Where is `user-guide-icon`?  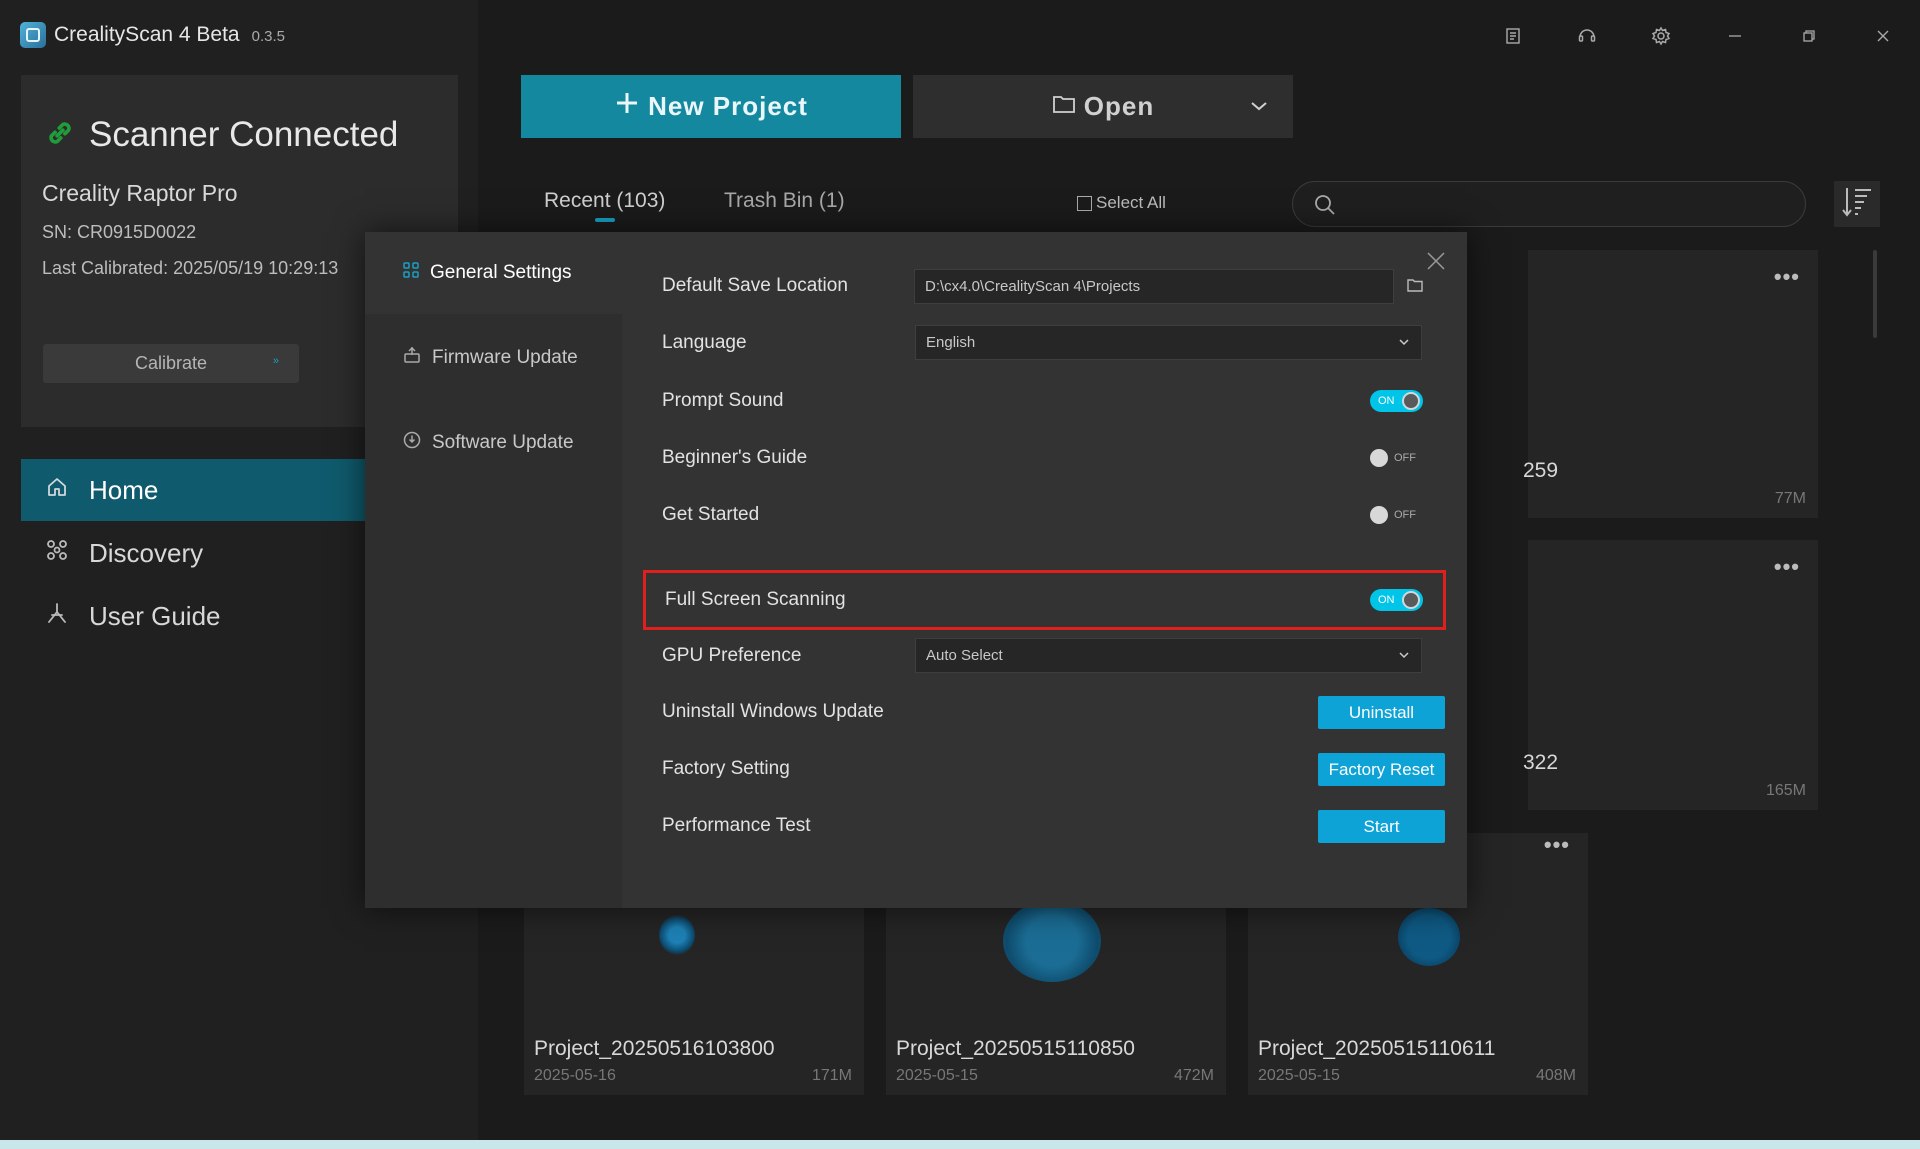 user-guide-icon is located at coordinates (57, 616).